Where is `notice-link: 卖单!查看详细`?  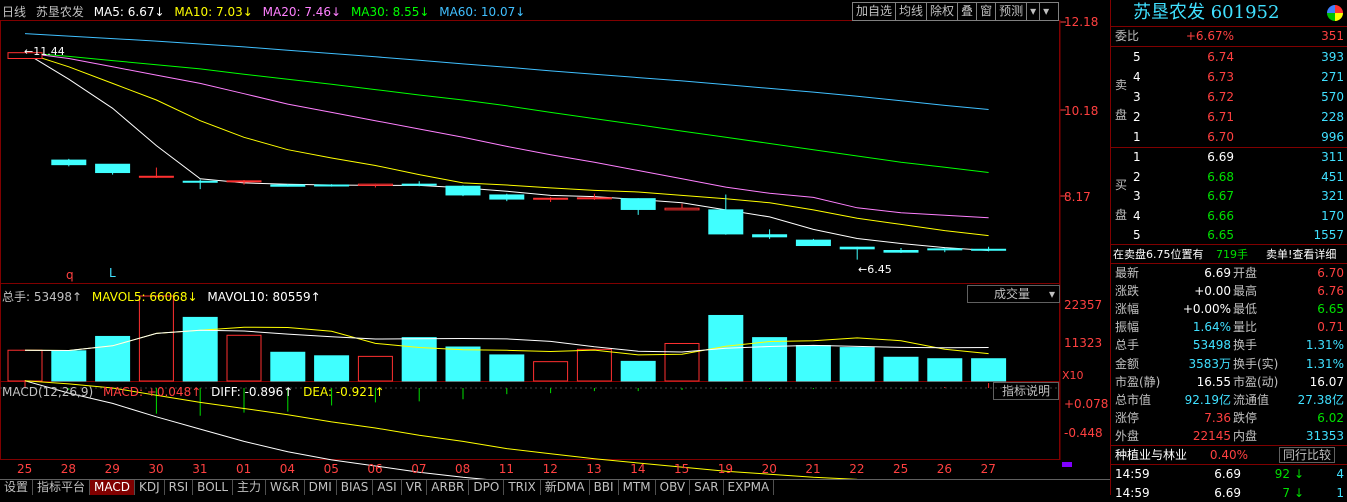
notice-link: 卖单!查看详细 is located at coordinates (1301, 254).